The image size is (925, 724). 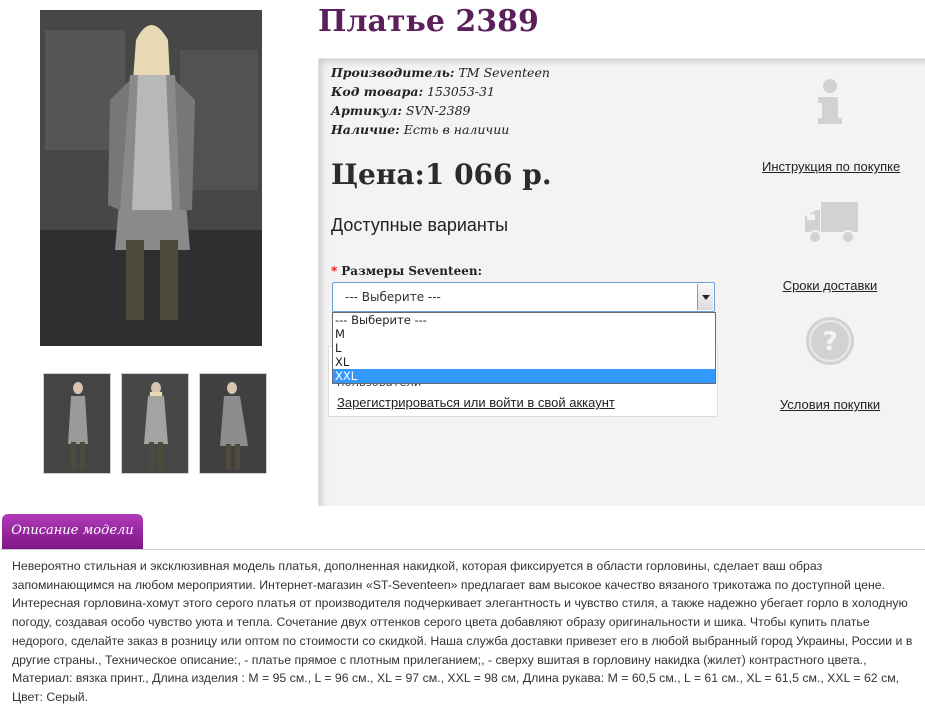 I want to click on product-title: Платье 2389, so click(x=428, y=21).